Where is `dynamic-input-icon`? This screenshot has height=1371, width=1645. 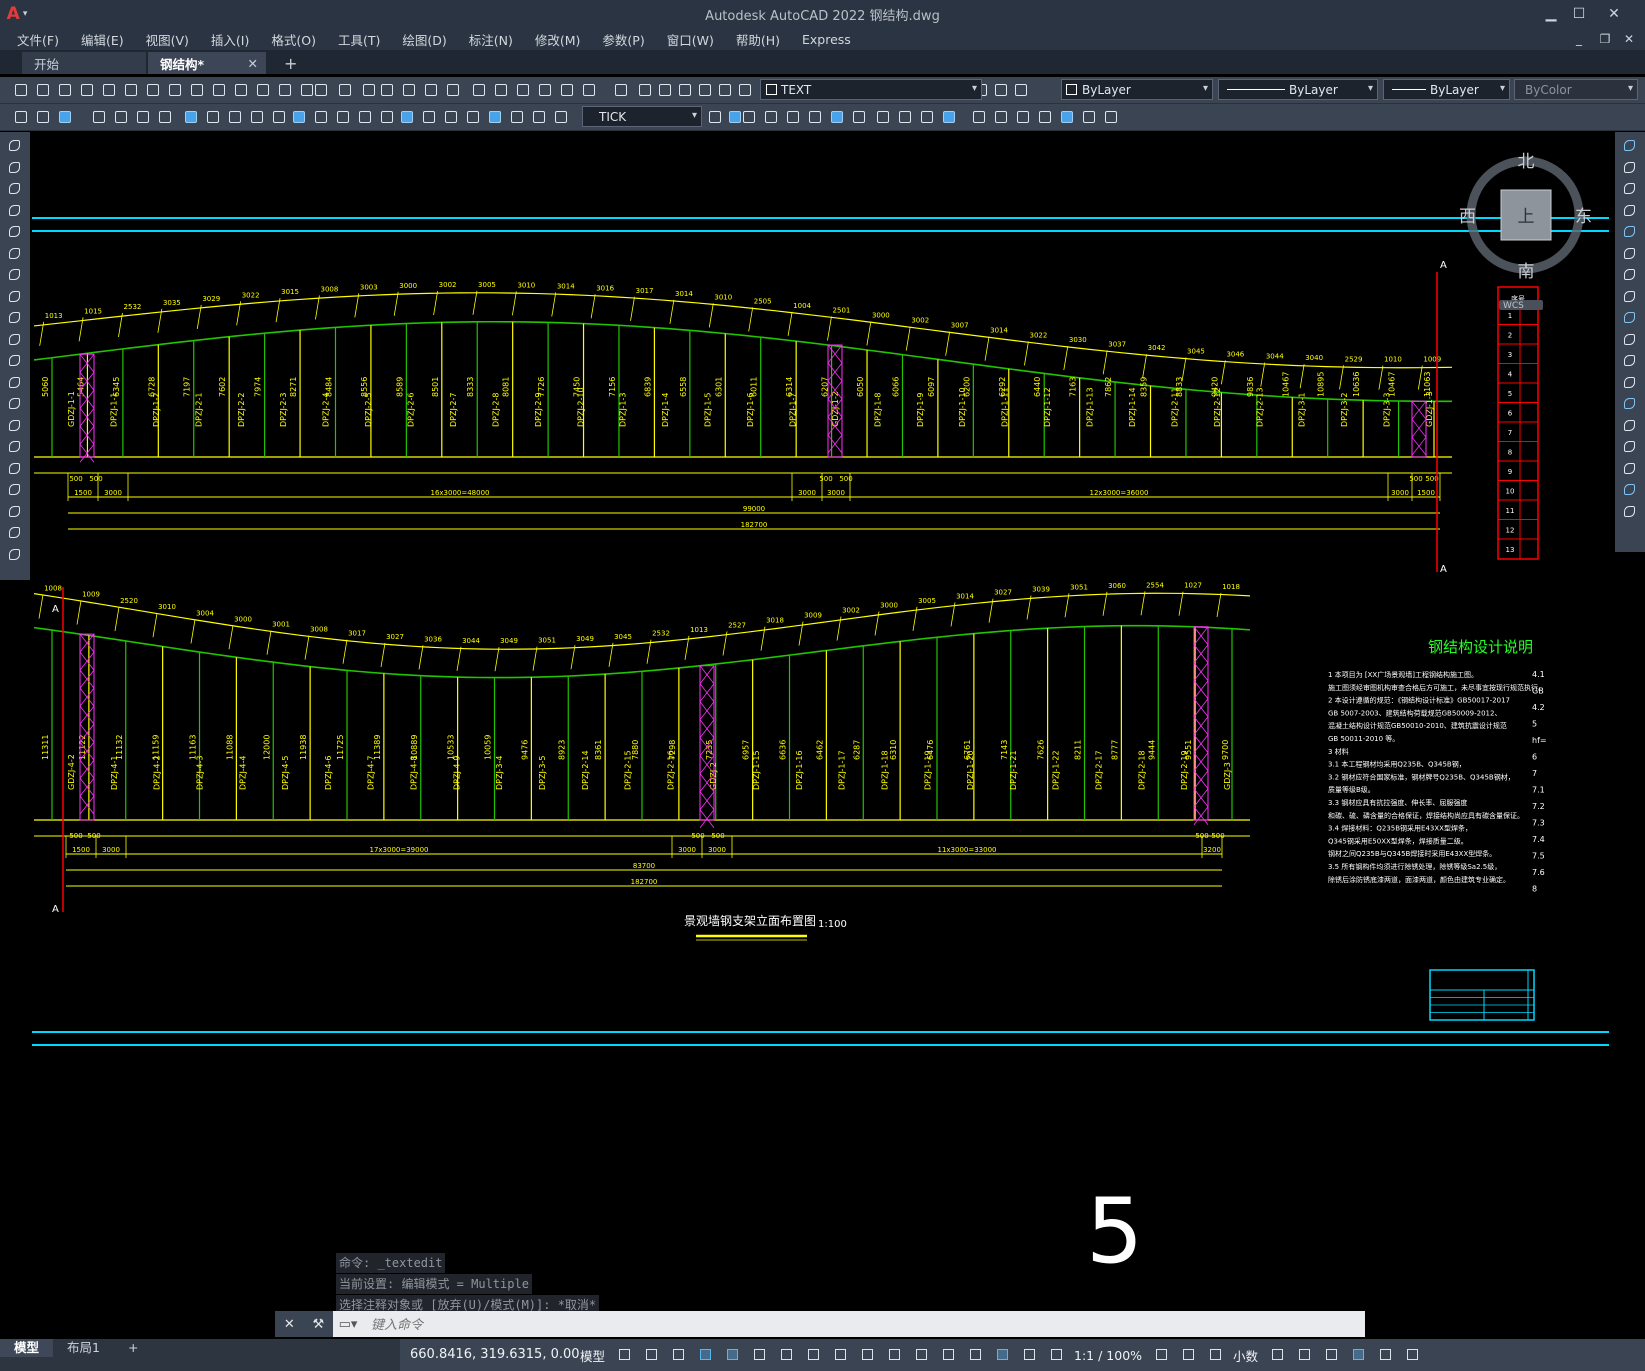 dynamic-input-icon is located at coordinates (706, 1355).